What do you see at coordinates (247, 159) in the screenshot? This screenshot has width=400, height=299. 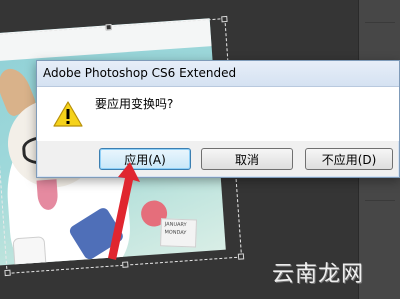 I see `cancel-button: 取消` at bounding box center [247, 159].